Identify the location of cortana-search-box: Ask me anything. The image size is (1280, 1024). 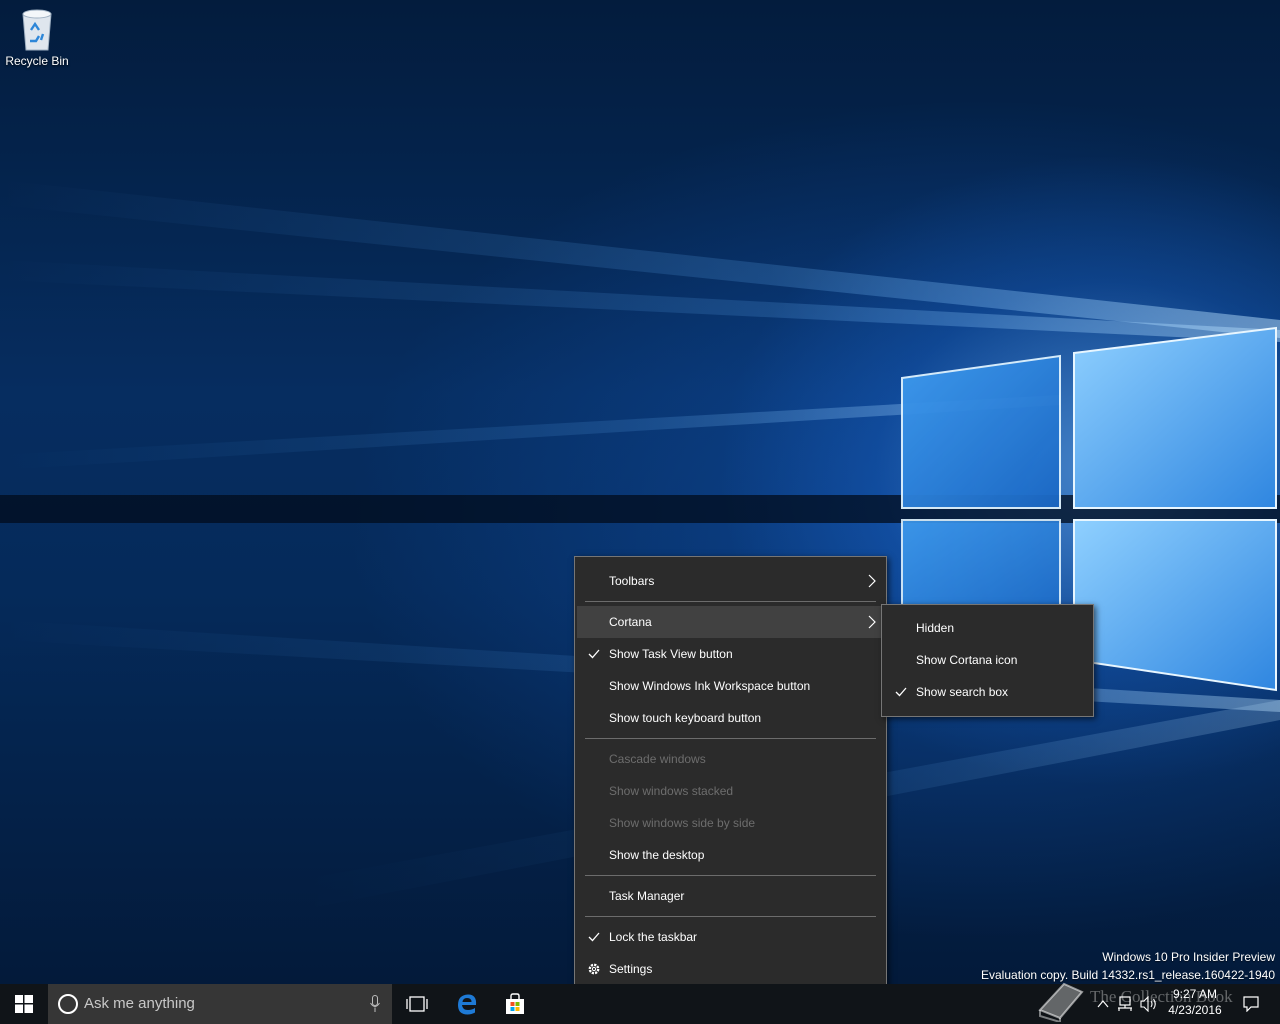
(220, 1004).